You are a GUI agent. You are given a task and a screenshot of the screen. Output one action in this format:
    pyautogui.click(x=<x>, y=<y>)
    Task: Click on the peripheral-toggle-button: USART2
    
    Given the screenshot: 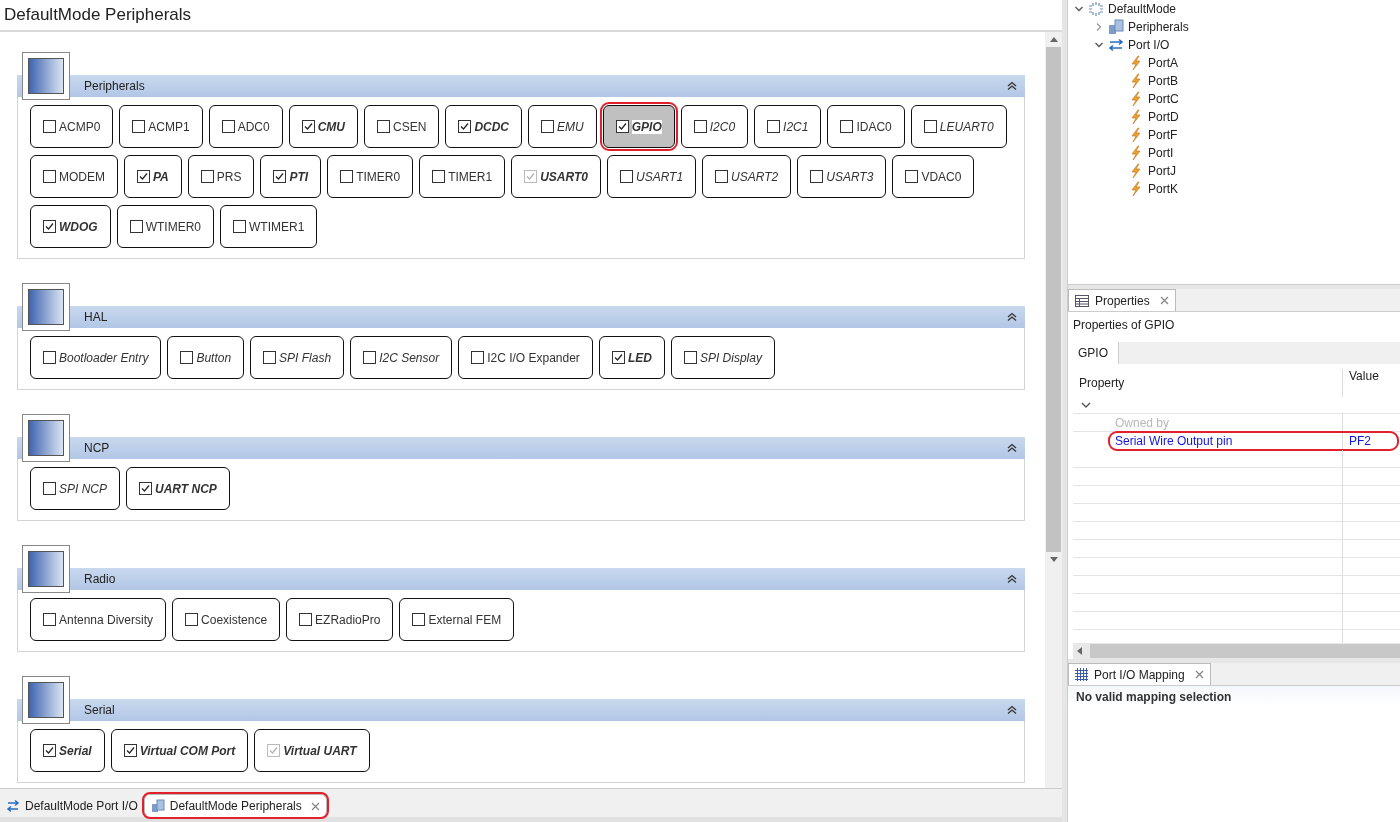 What is the action you would take?
    pyautogui.click(x=747, y=176)
    